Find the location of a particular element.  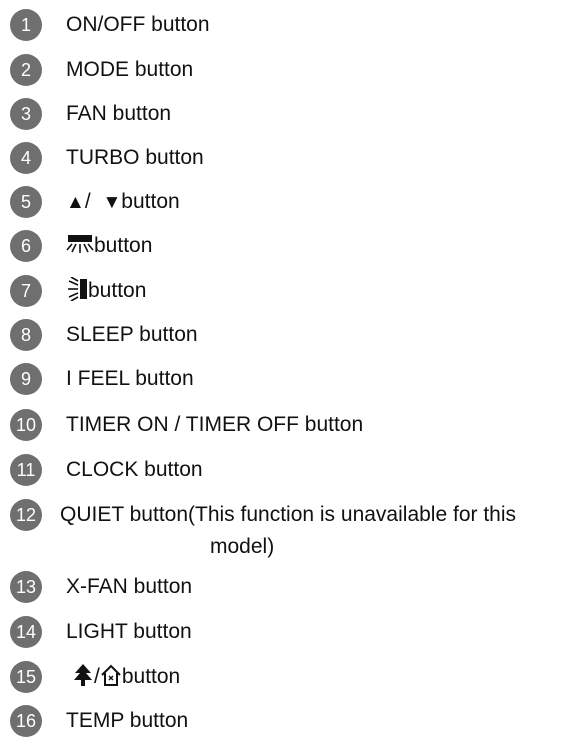

list-item: 3 FAN button is located at coordinates (290, 114).